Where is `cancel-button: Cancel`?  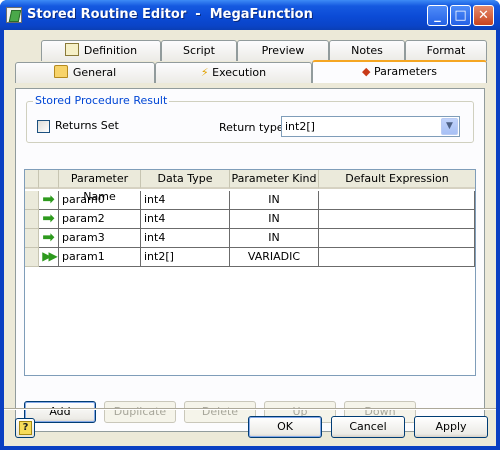
cancel-button: Cancel is located at coordinates (368, 427).